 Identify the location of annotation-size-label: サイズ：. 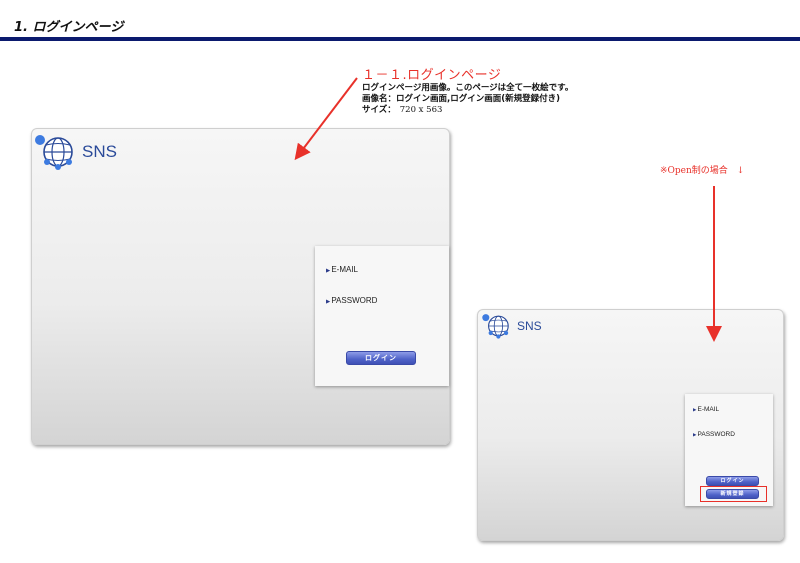
(379, 110).